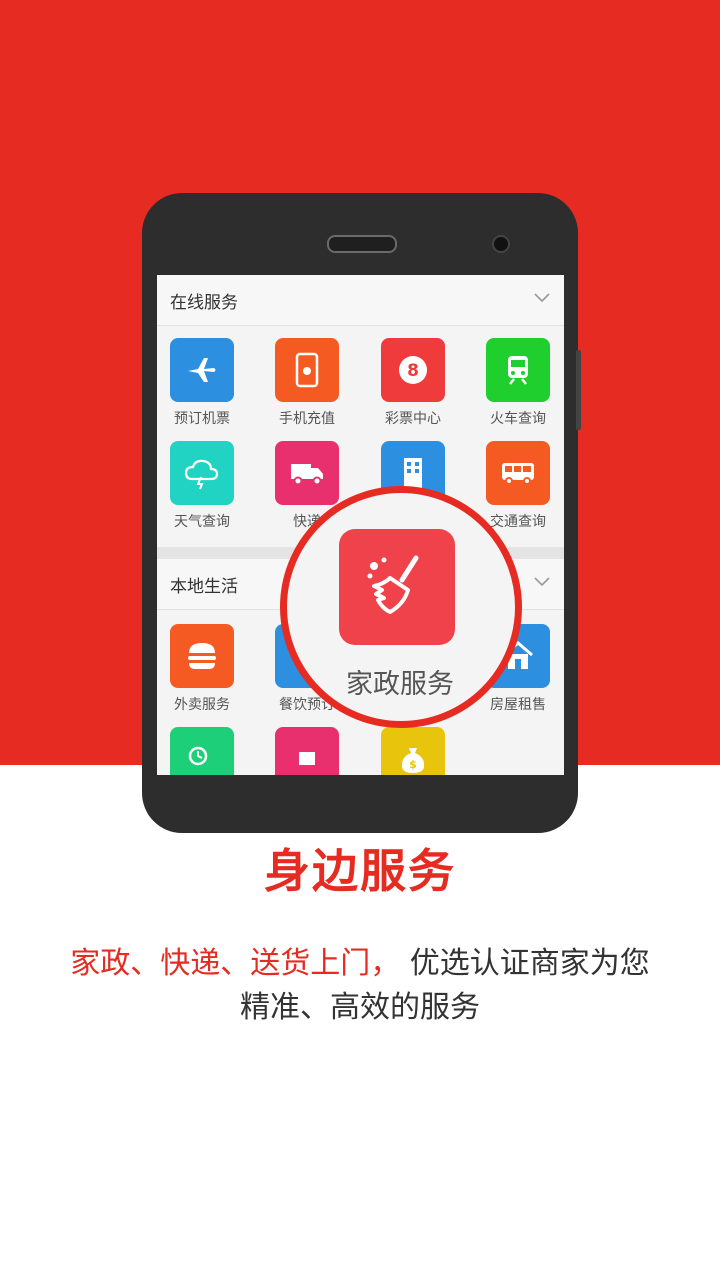 This screenshot has width=720, height=1280. I want to click on service-tile-flights: 预订机票, so click(202, 383).